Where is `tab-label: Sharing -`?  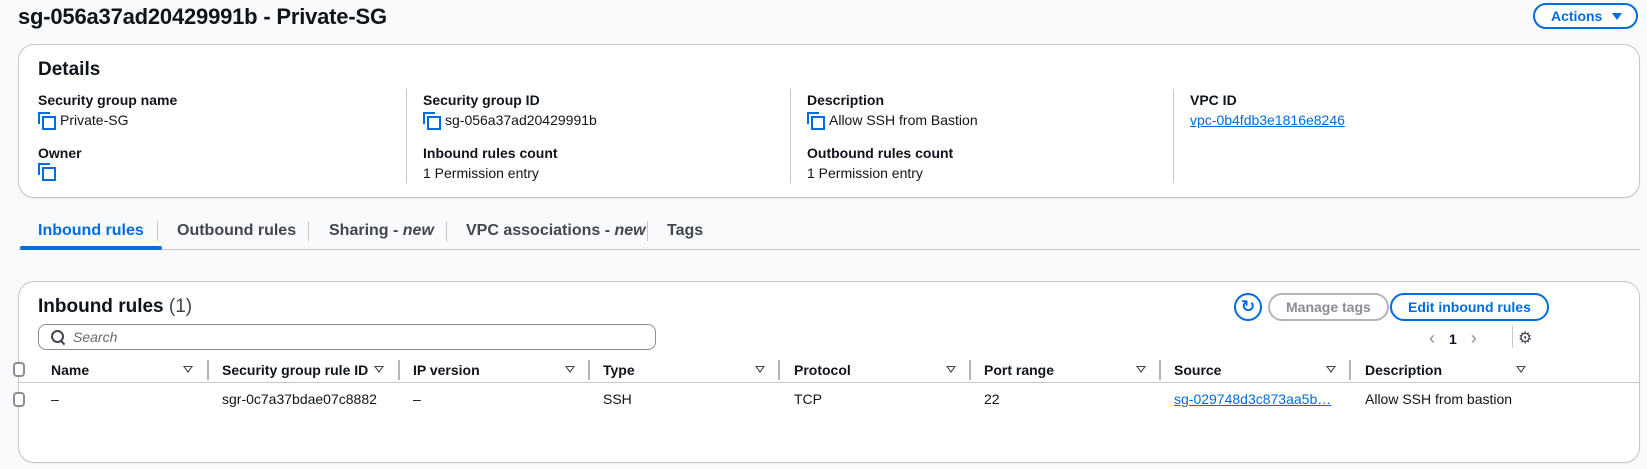
tab-label: Sharing - is located at coordinates (366, 230).